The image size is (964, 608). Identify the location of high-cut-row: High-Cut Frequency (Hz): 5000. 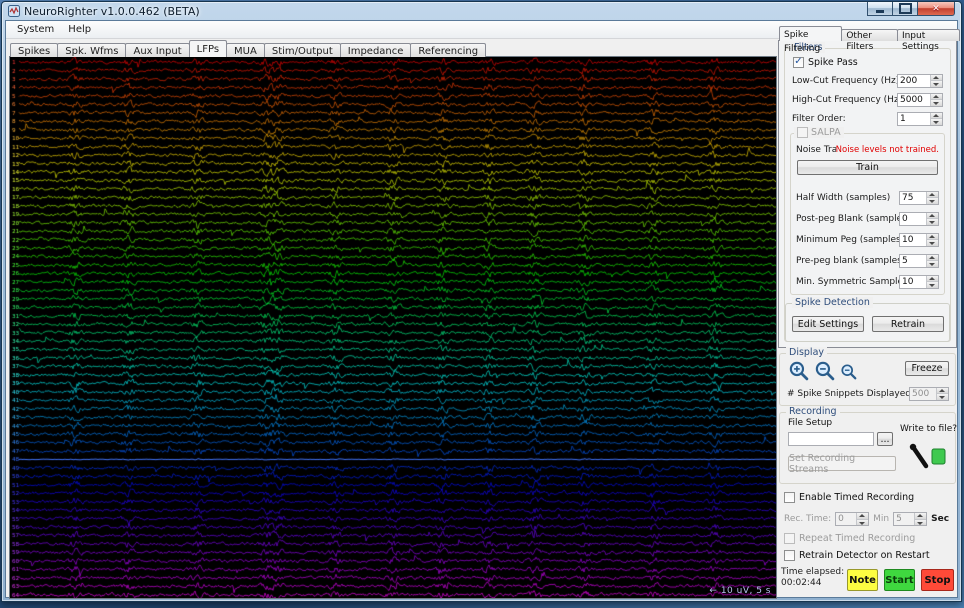
(867, 99).